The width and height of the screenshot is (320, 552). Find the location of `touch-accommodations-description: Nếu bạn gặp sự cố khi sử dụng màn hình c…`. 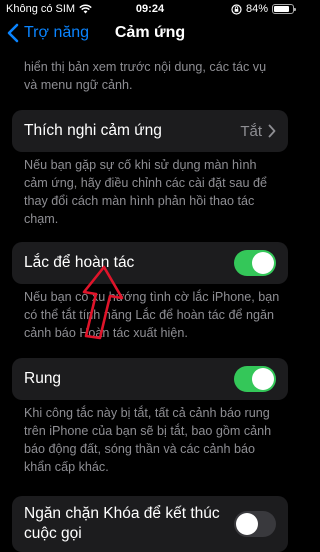

touch-accommodations-description: Nếu bạn gặp sự cố khi sử dụng màn hình c… is located at coordinates (145, 192).